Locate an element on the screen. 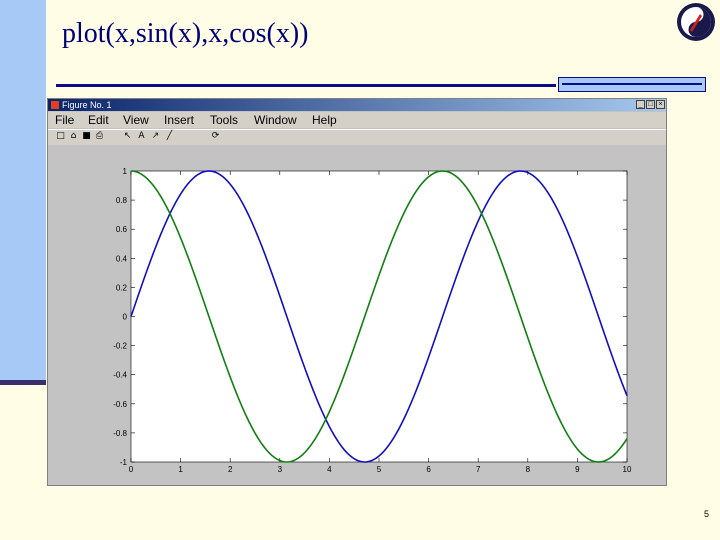 This screenshot has height=540, width=720. y-tick-label: 0 is located at coordinates (125, 317).